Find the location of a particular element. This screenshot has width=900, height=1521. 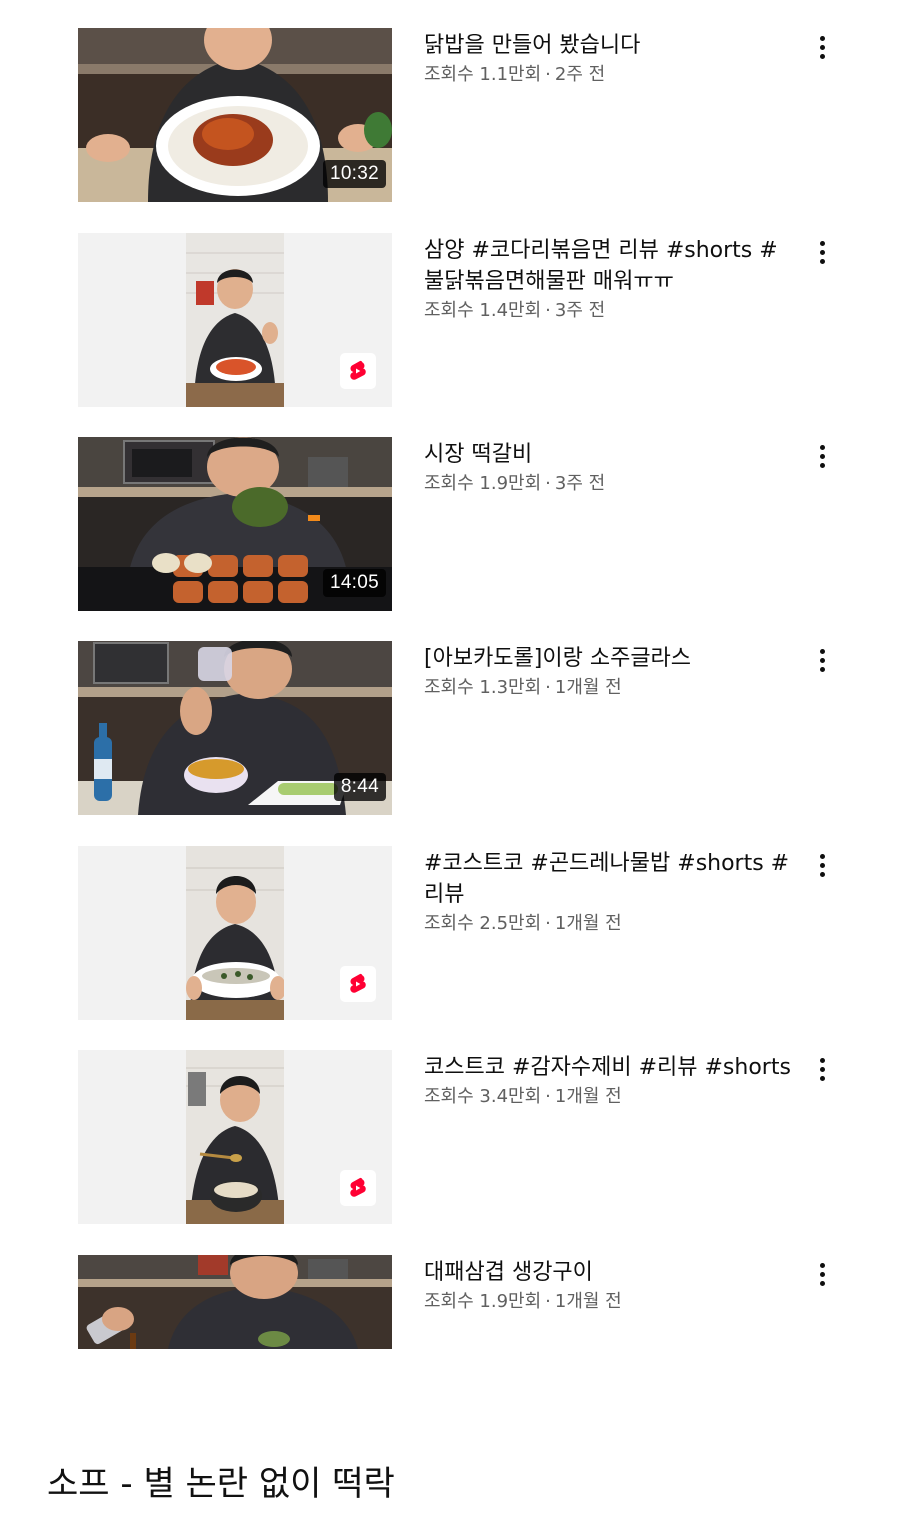

video-item: 코스트코 #감자수제비 #리뷰 #shorts 조회수 3.4만회 · 1개월 전 is located at coordinates (450, 1137).